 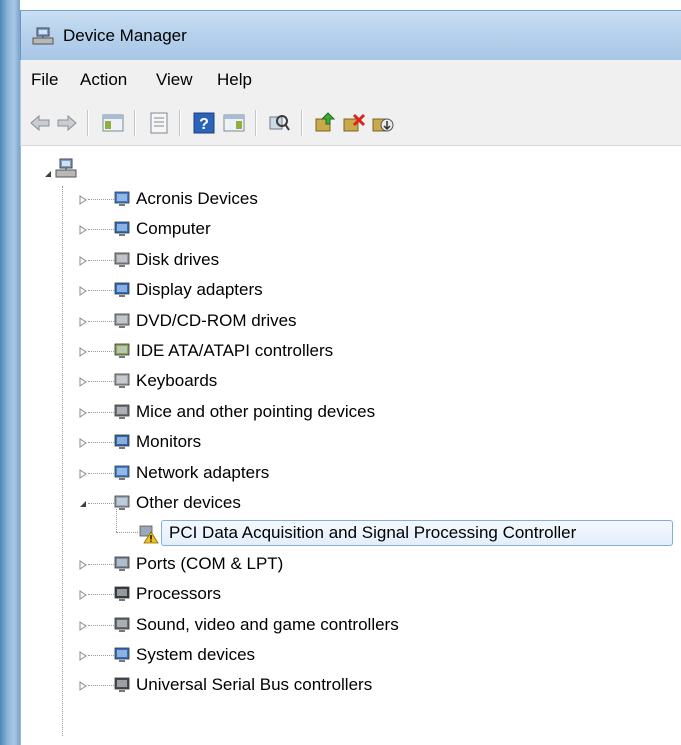 I want to click on collapse-icon, so click(x=83, y=504).